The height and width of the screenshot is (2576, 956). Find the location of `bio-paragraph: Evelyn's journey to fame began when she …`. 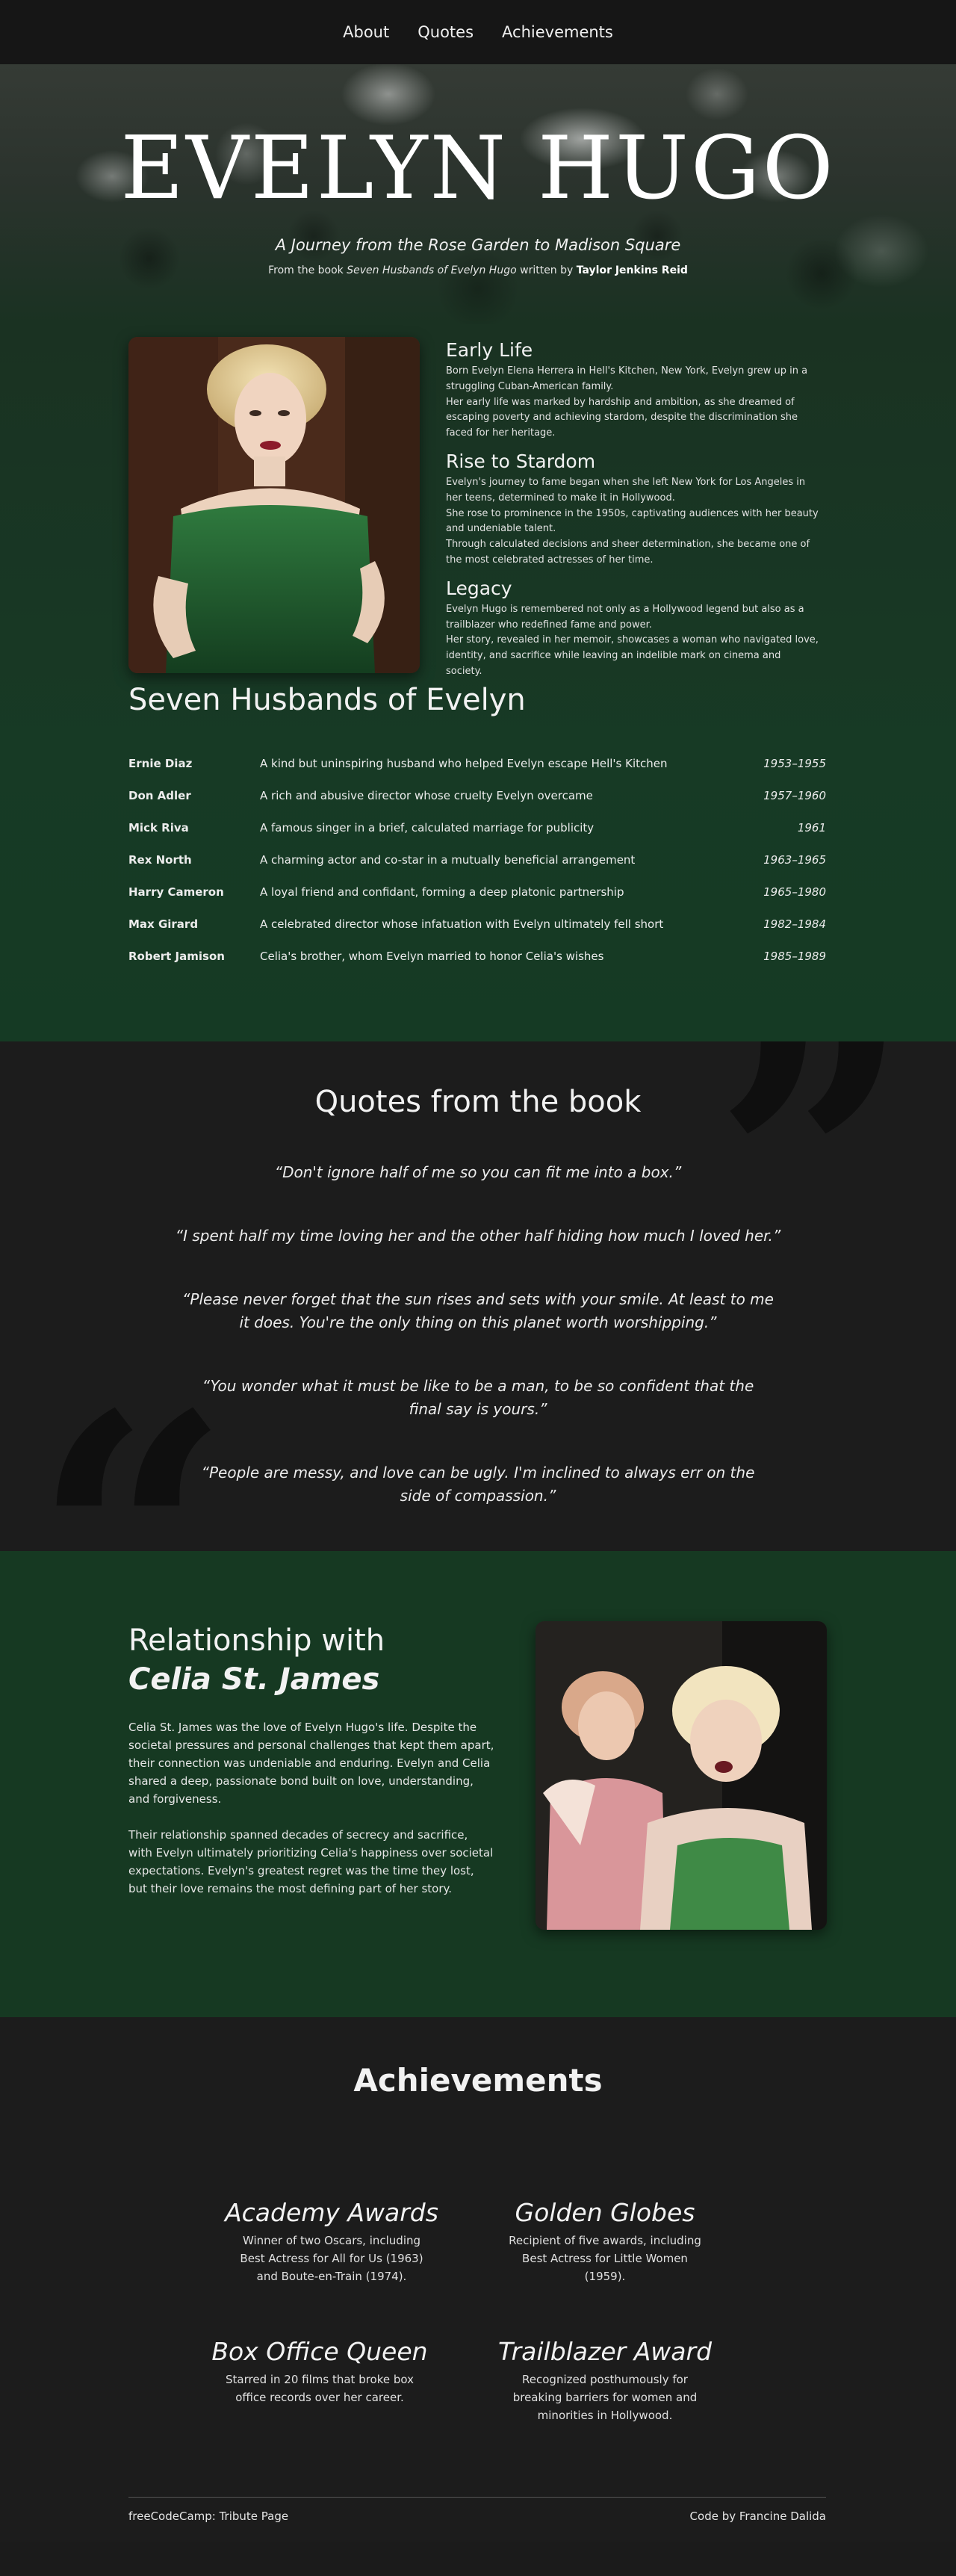

bio-paragraph: Evelyn's journey to fame began when she … is located at coordinates (626, 490).